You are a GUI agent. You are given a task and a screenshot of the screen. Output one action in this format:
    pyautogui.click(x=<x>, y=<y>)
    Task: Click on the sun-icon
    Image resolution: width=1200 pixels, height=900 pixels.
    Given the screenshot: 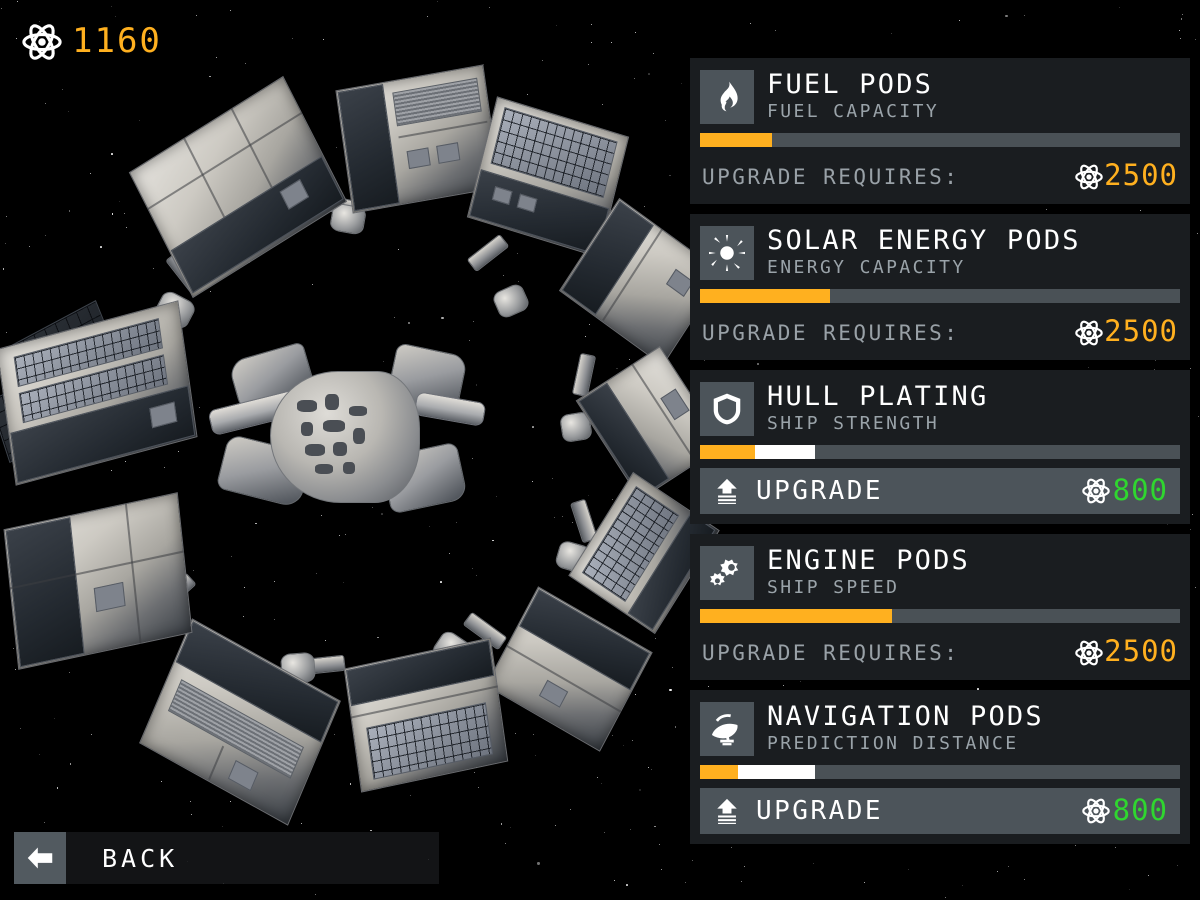 What is the action you would take?
    pyautogui.click(x=727, y=253)
    